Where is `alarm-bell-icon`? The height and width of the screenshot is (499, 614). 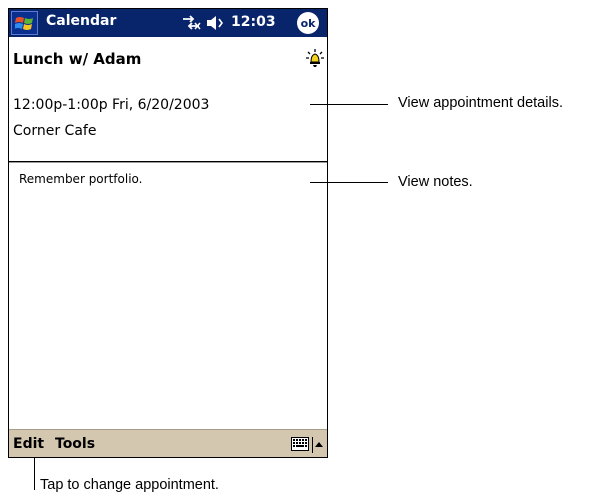 alarm-bell-icon is located at coordinates (315, 58).